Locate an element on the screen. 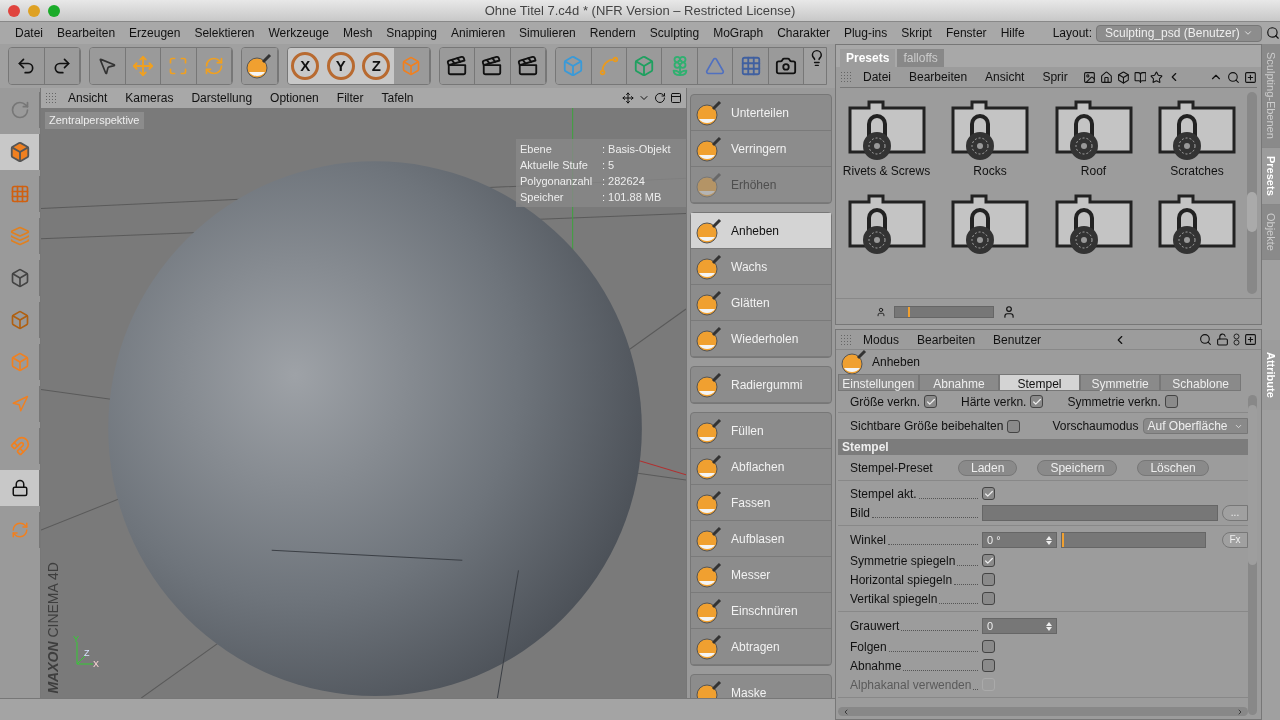  preset-label: Roof is located at coordinates (1093, 171).